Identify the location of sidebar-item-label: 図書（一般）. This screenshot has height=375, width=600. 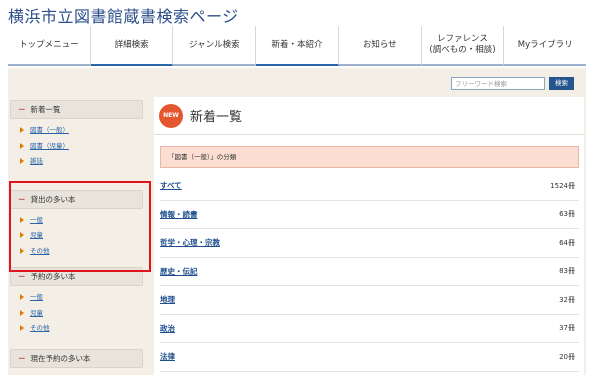
(49, 130).